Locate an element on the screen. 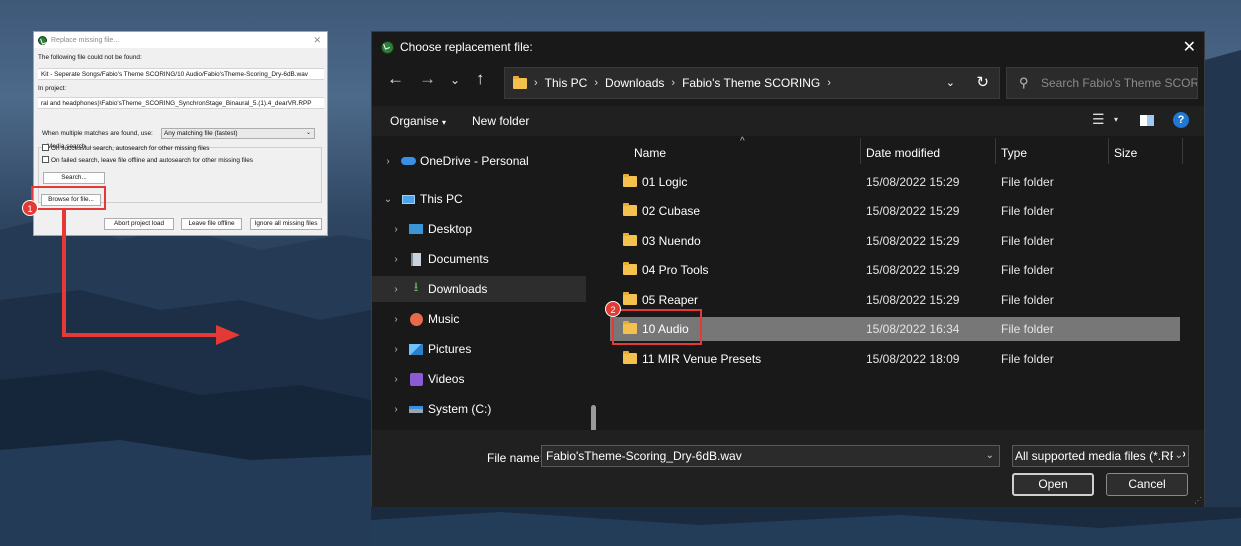 This screenshot has height=546, width=1241. breadcrumb-this-pc: This PC is located at coordinates (566, 83).